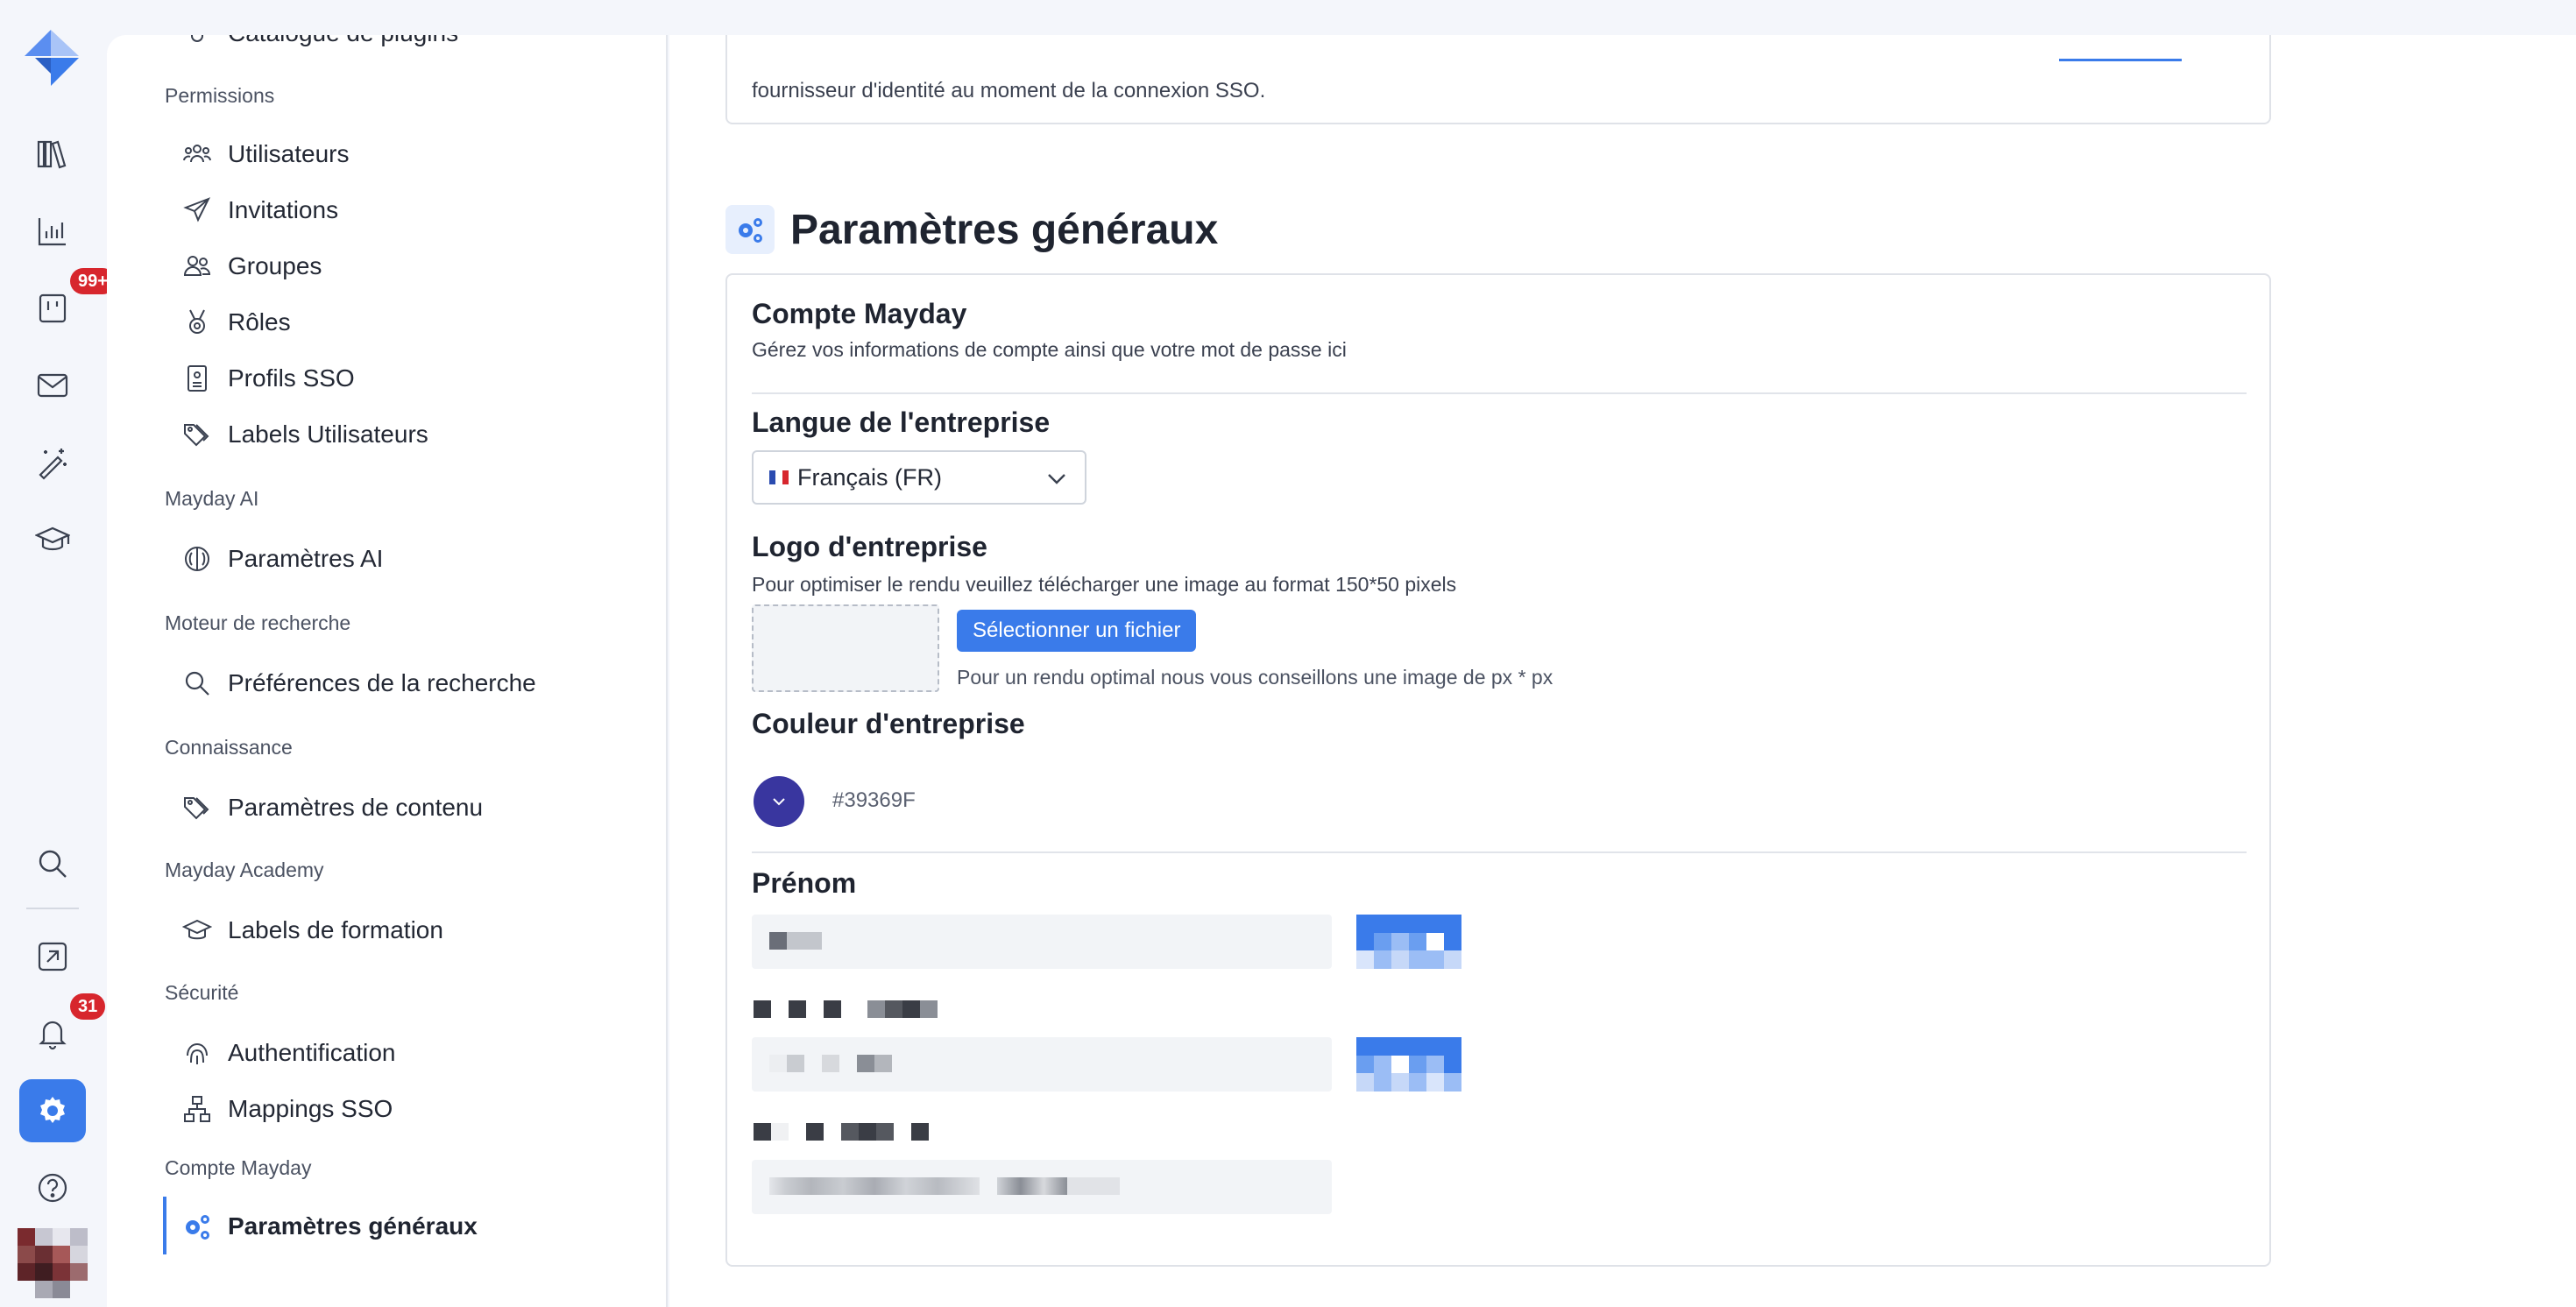 The image size is (2576, 1307). I want to click on firstname-input, so click(1042, 942).